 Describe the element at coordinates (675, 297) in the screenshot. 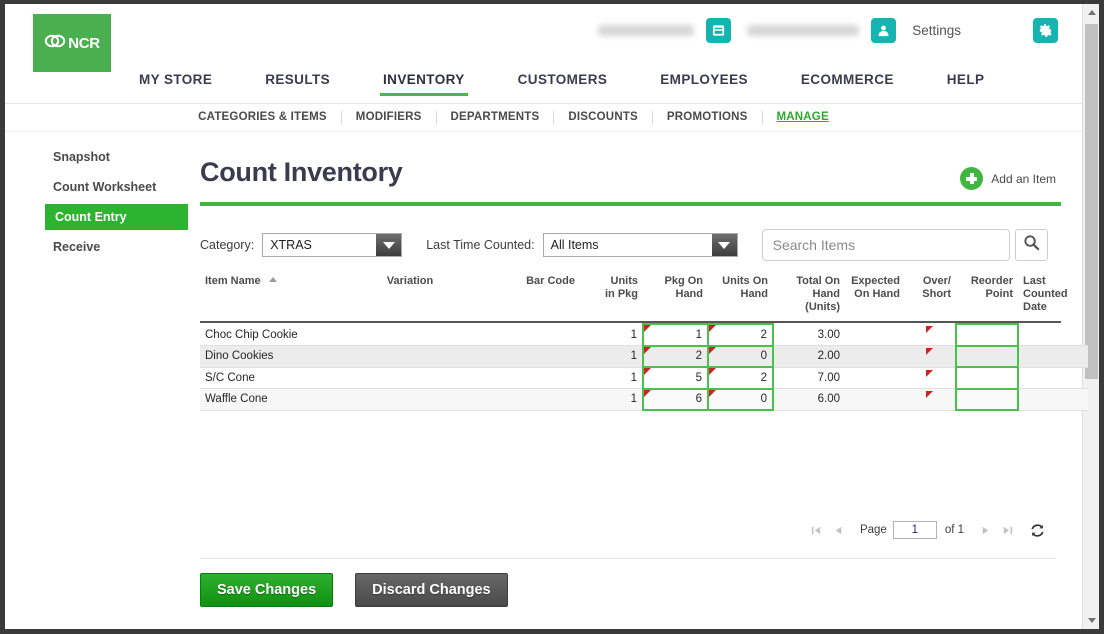

I see `col-pkg-on-hand: Pkg On Hand` at that location.